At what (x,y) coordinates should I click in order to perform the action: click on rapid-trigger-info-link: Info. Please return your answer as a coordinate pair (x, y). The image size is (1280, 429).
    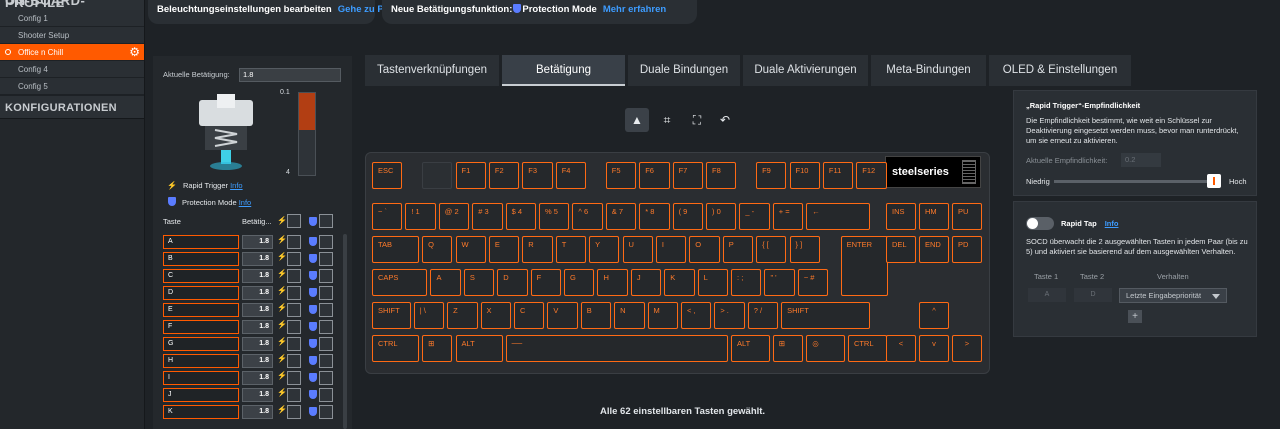
    Looking at the image, I should click on (236, 185).